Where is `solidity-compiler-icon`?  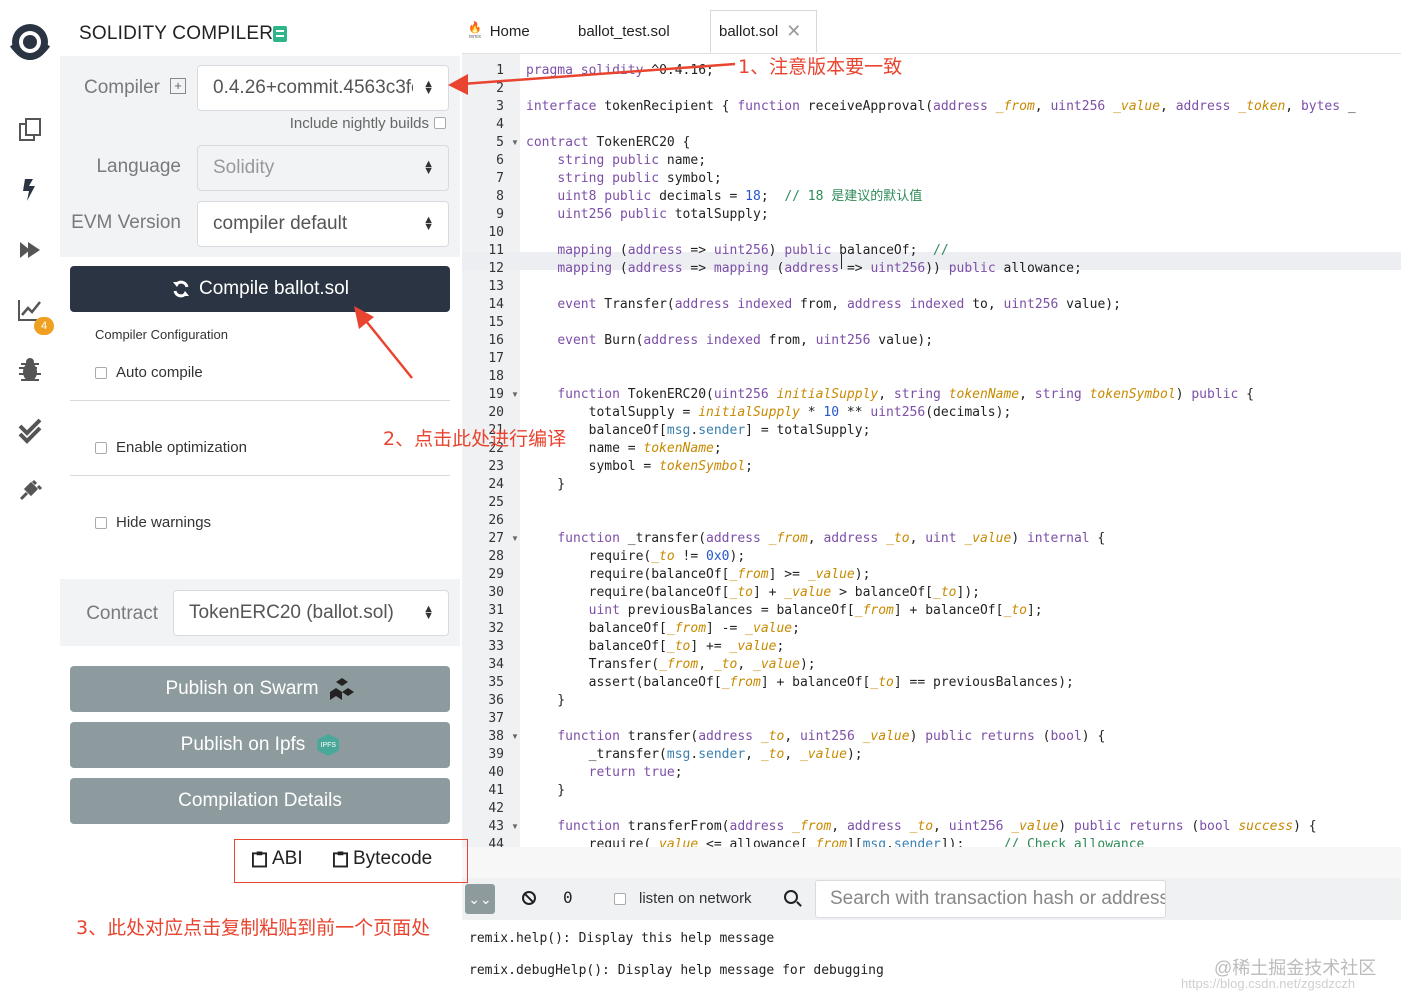 solidity-compiler-icon is located at coordinates (30, 190).